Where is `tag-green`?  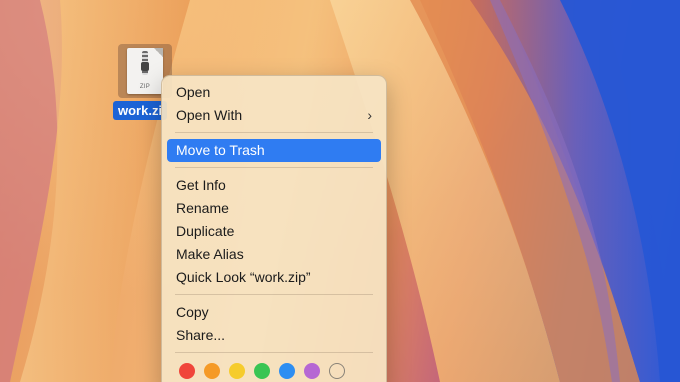
tag-green is located at coordinates (262, 371).